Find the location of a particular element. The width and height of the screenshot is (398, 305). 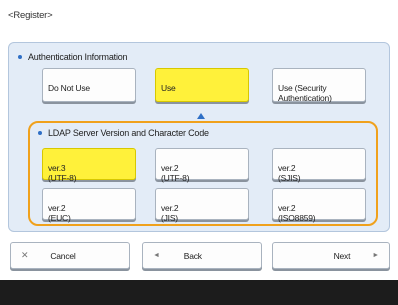

cancel-button: ✕ Cancel is located at coordinates (70, 255).